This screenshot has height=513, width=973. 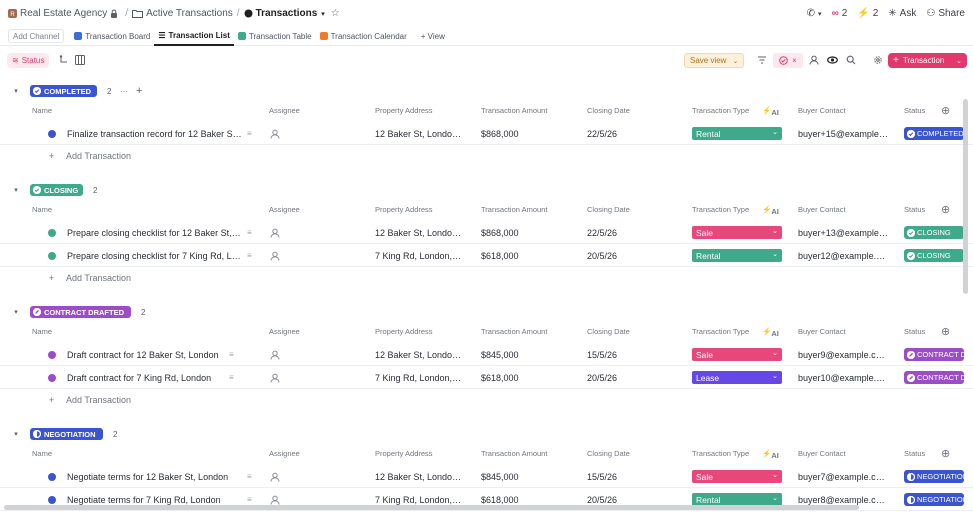 I want to click on cell-closing: 22/5/26, so click(x=627, y=233).